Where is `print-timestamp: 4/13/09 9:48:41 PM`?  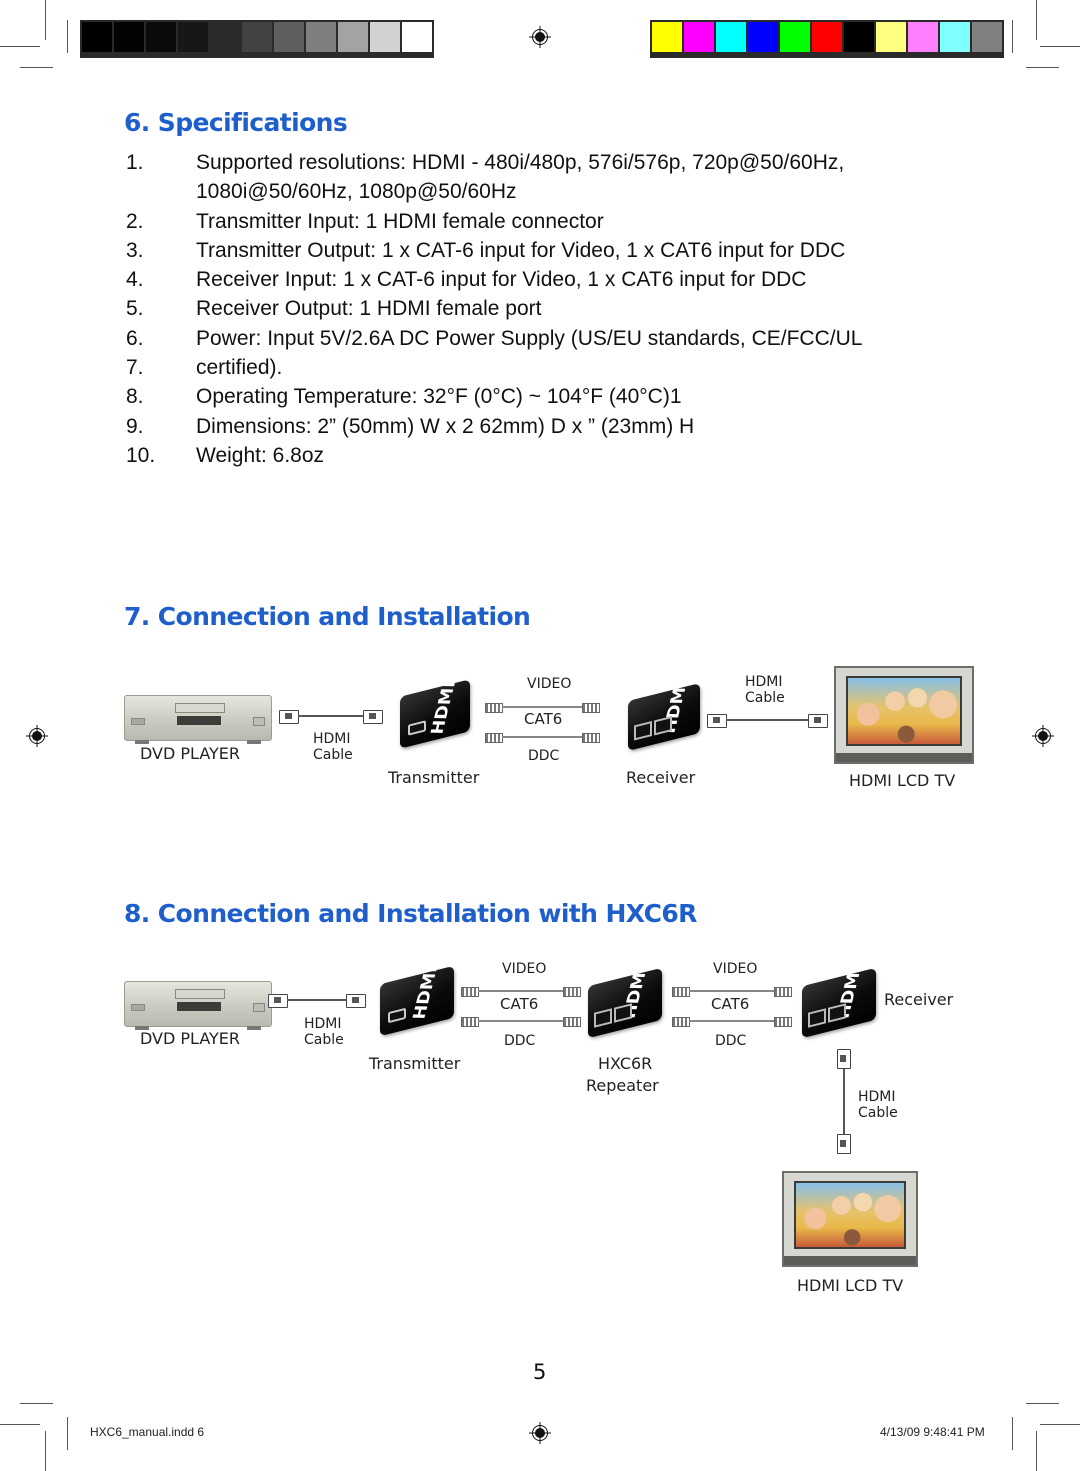 print-timestamp: 4/13/09 9:48:41 PM is located at coordinates (932, 1432).